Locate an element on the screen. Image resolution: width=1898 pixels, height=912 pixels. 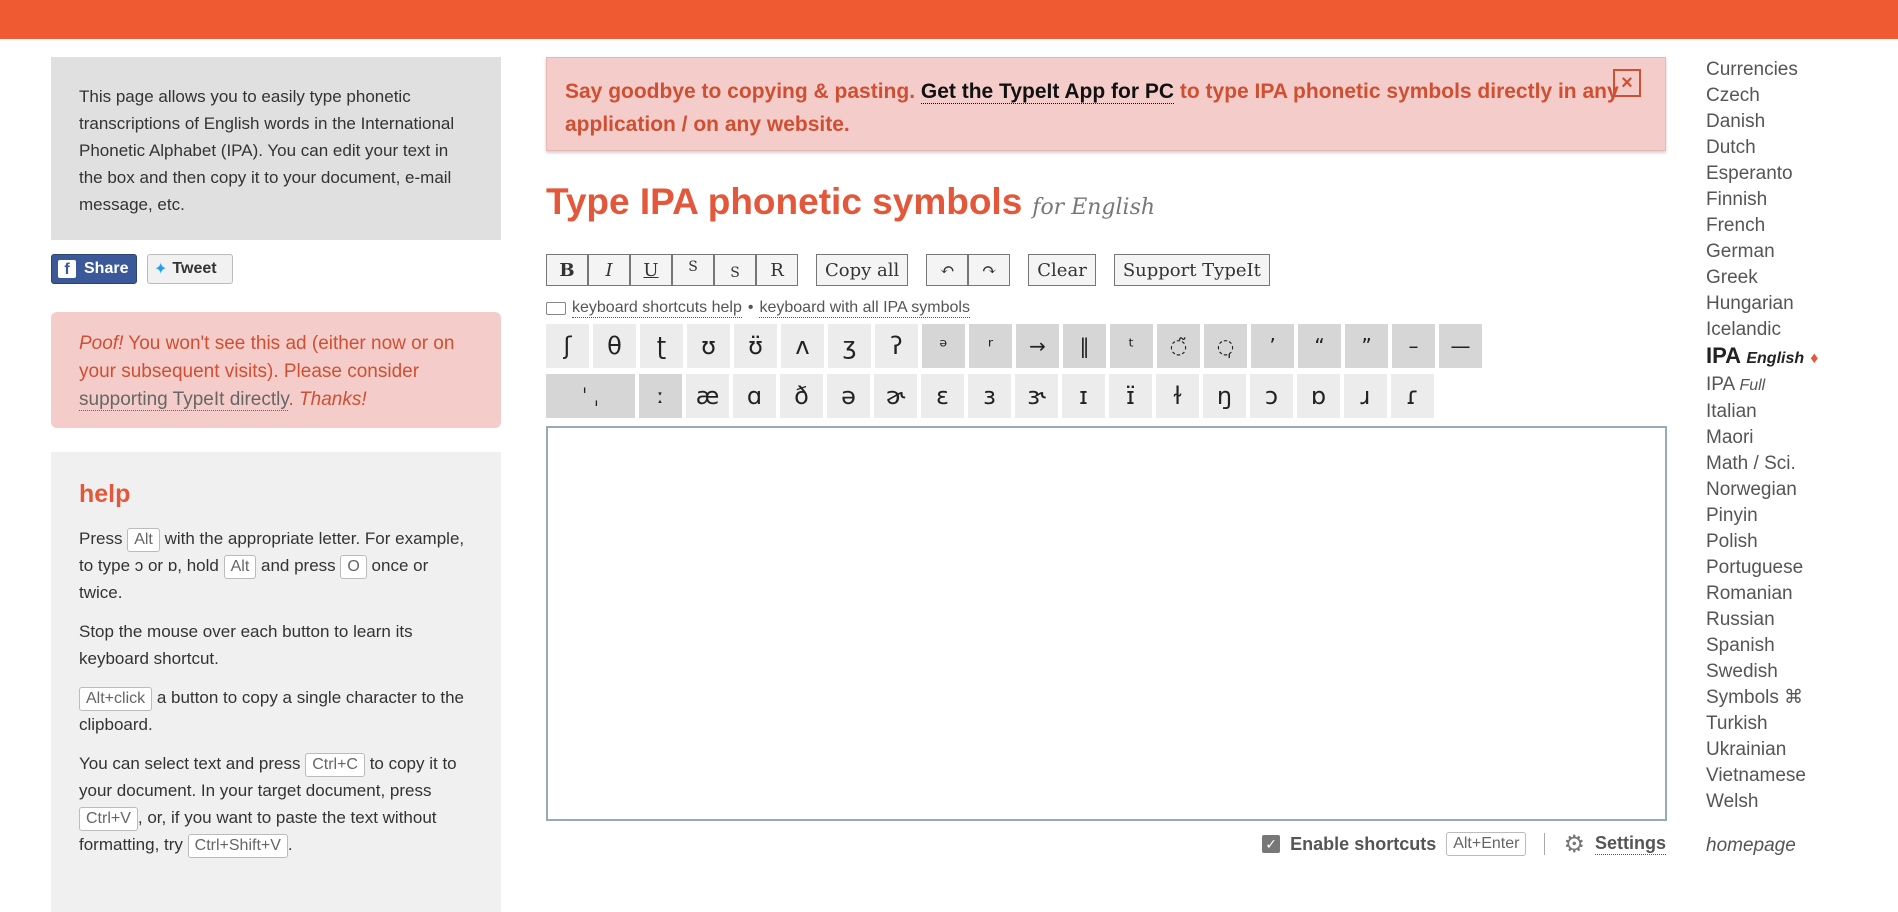
undo-button: ↶ is located at coordinates (947, 270).